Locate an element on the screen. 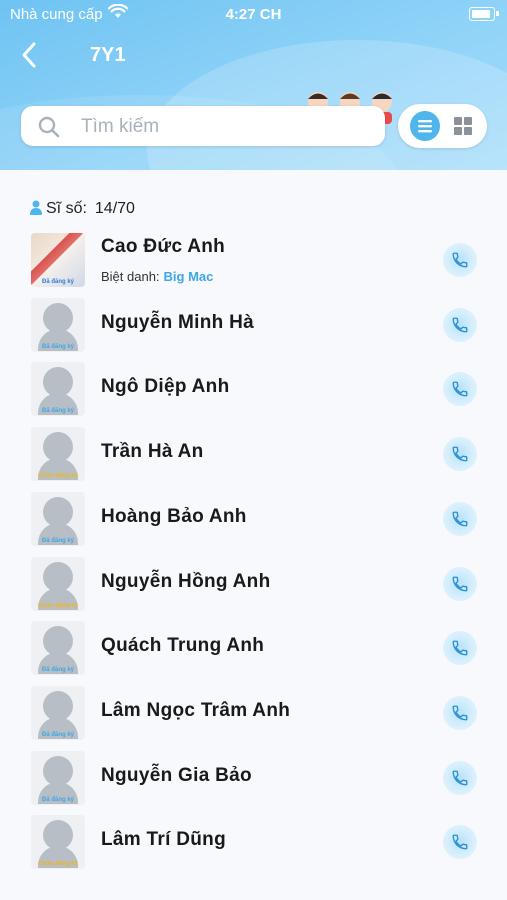 The width and height of the screenshot is (507, 900). list-item: Đã đăng ký Cao Đức Anh Biệt danh: Big Mac is located at coordinates (253, 263).